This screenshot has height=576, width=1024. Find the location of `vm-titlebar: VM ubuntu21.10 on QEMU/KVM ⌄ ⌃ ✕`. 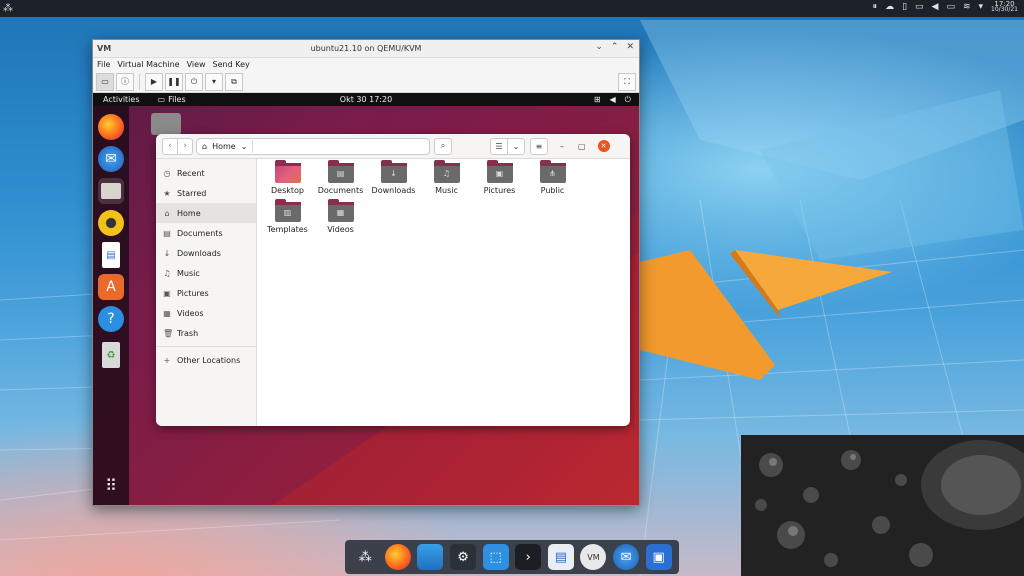

vm-titlebar: VM ubuntu21.10 on QEMU/KVM ⌄ ⌃ ✕ is located at coordinates (366, 49).